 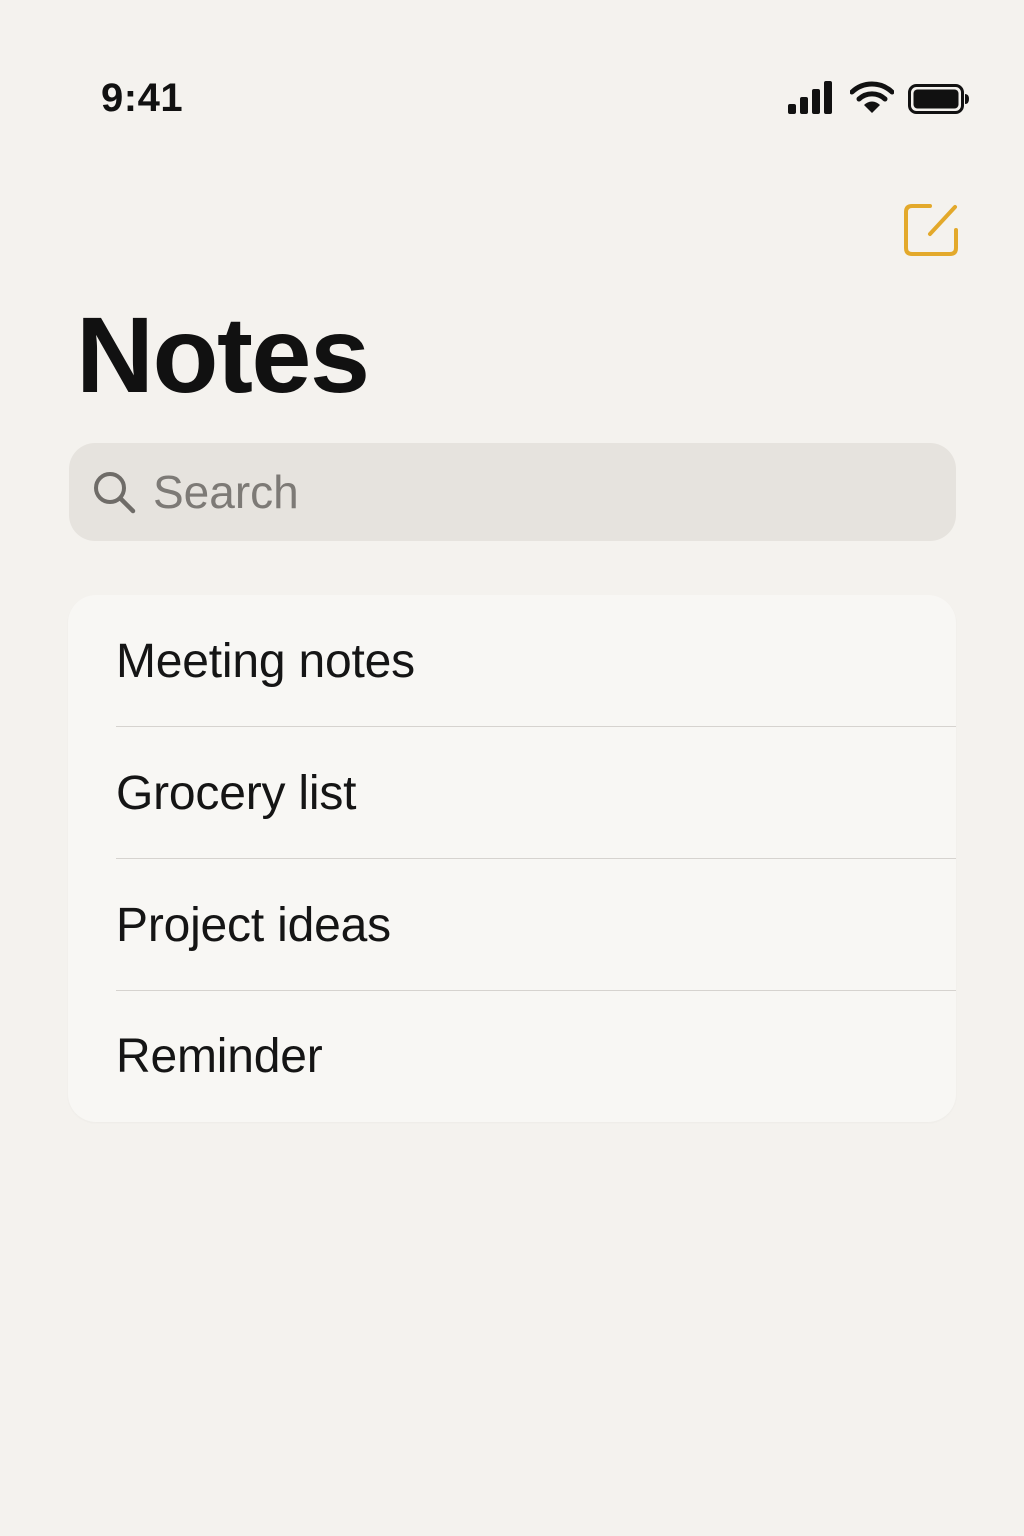 What do you see at coordinates (512, 661) in the screenshot?
I see `list-item: Meeting notes` at bounding box center [512, 661].